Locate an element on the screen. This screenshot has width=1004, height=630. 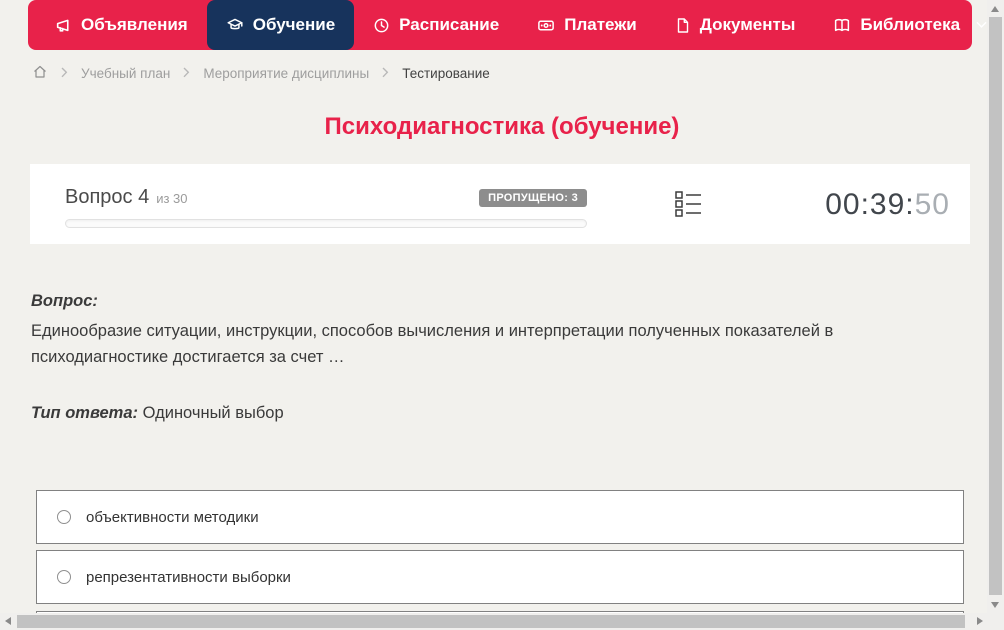
timer: 00:39:50 is located at coordinates (887, 205).